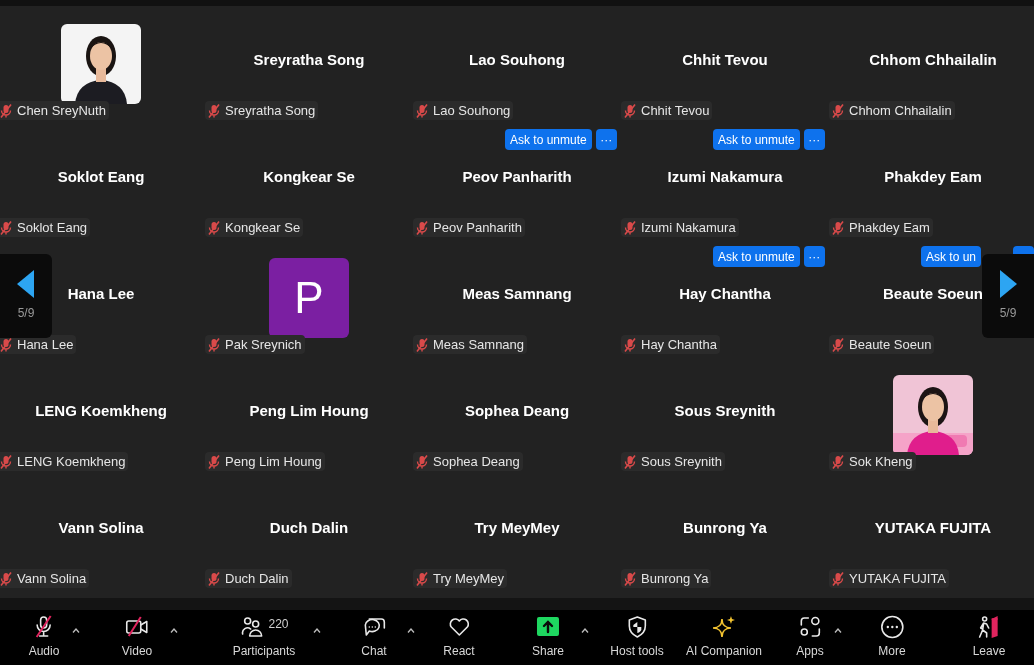  What do you see at coordinates (61, 110) in the screenshot?
I see `name-tag-text: Chen SreyNuth` at bounding box center [61, 110].